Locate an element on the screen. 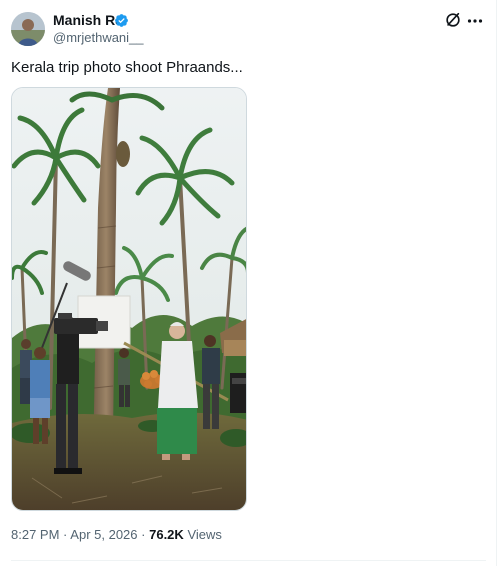 The image size is (500, 566). views-count: 76.2K is located at coordinates (166, 534).